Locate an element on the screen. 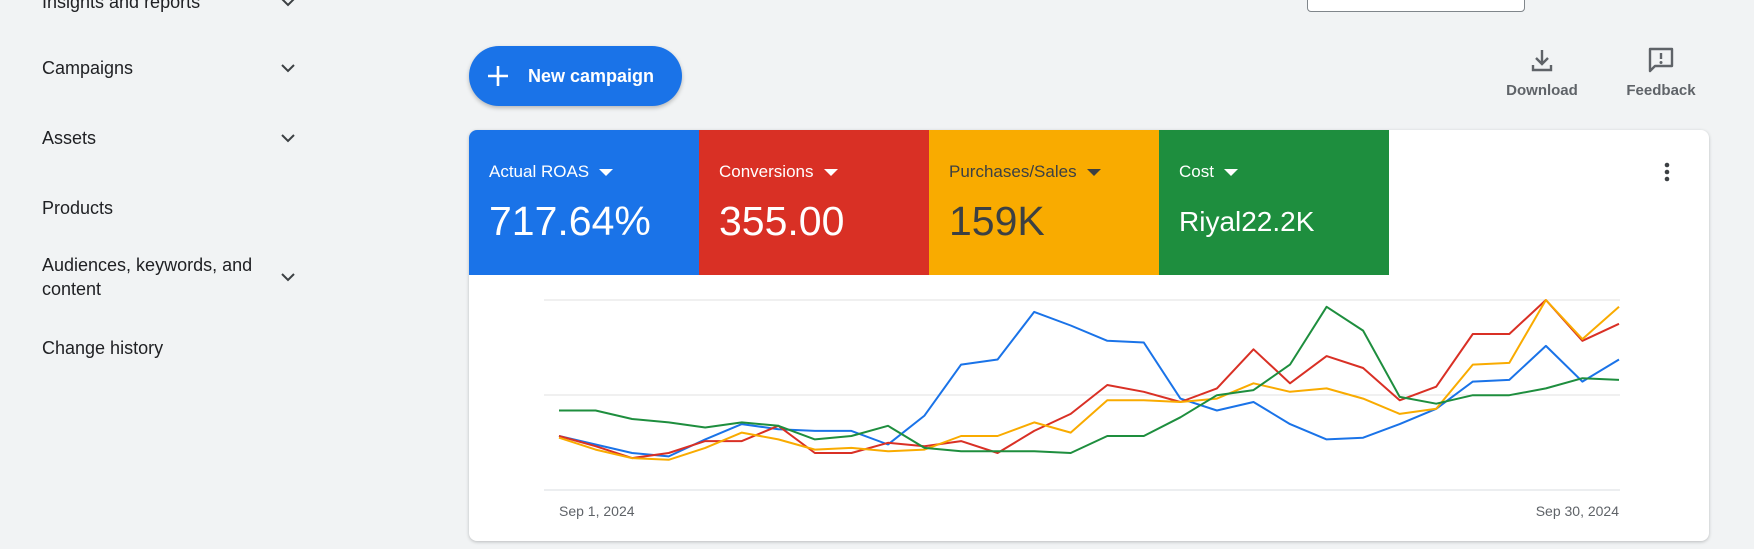 This screenshot has width=1754, height=549. download-icon is located at coordinates (1542, 61).